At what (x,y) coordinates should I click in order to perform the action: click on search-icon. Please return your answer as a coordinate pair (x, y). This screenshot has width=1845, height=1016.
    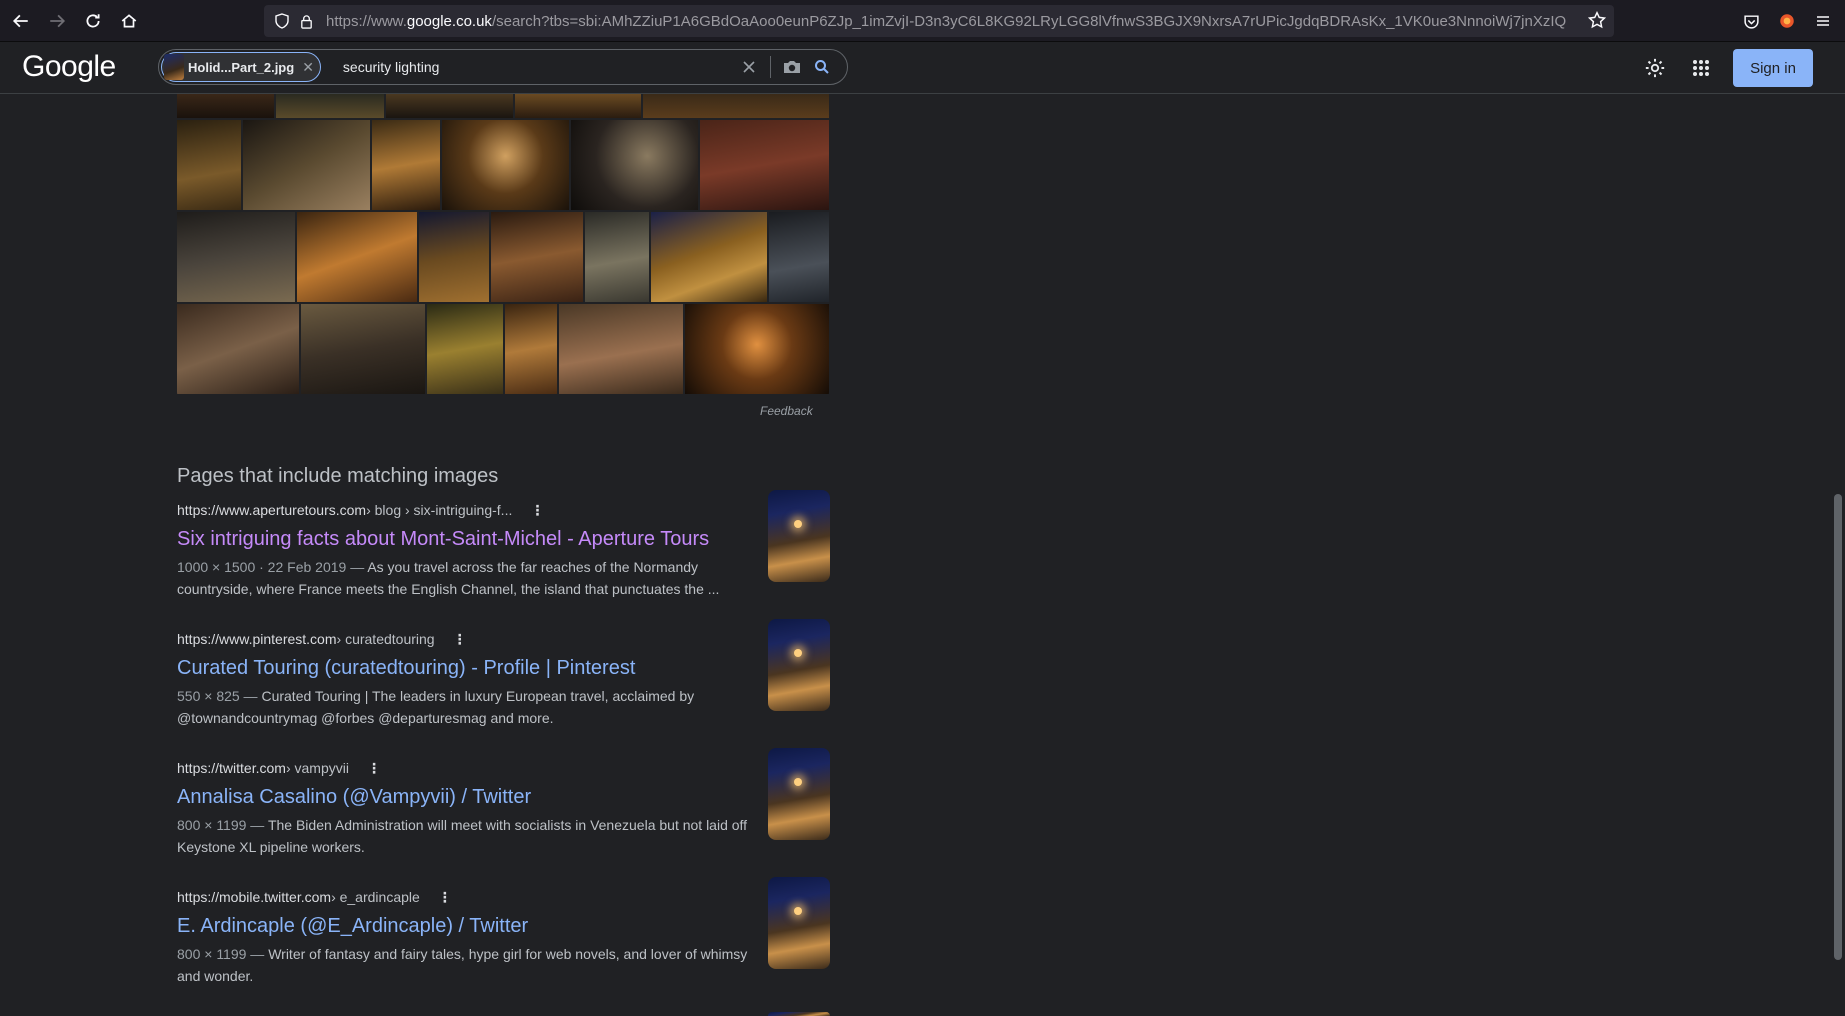
    Looking at the image, I should click on (822, 67).